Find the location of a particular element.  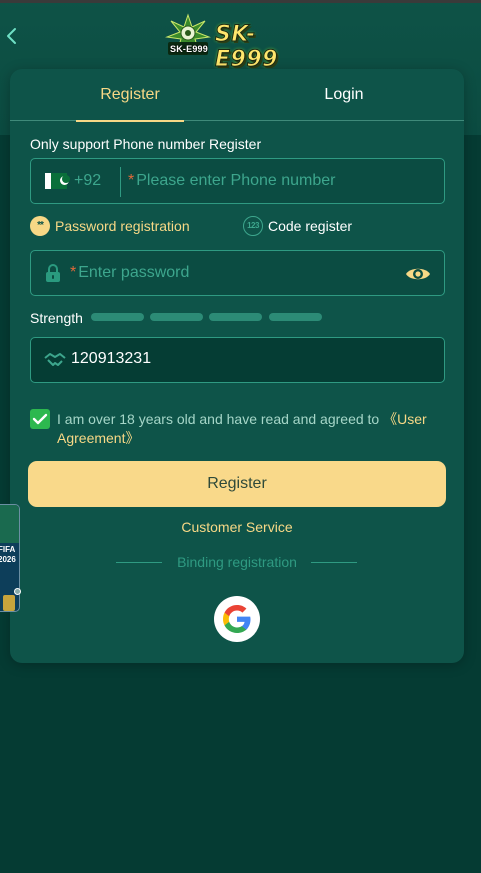

flag-crescent-cut is located at coordinates (66, 179).